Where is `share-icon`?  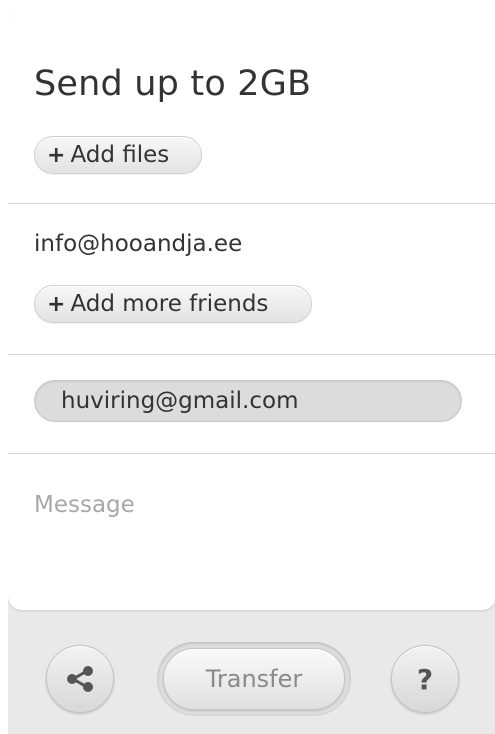 share-icon is located at coordinates (80, 679).